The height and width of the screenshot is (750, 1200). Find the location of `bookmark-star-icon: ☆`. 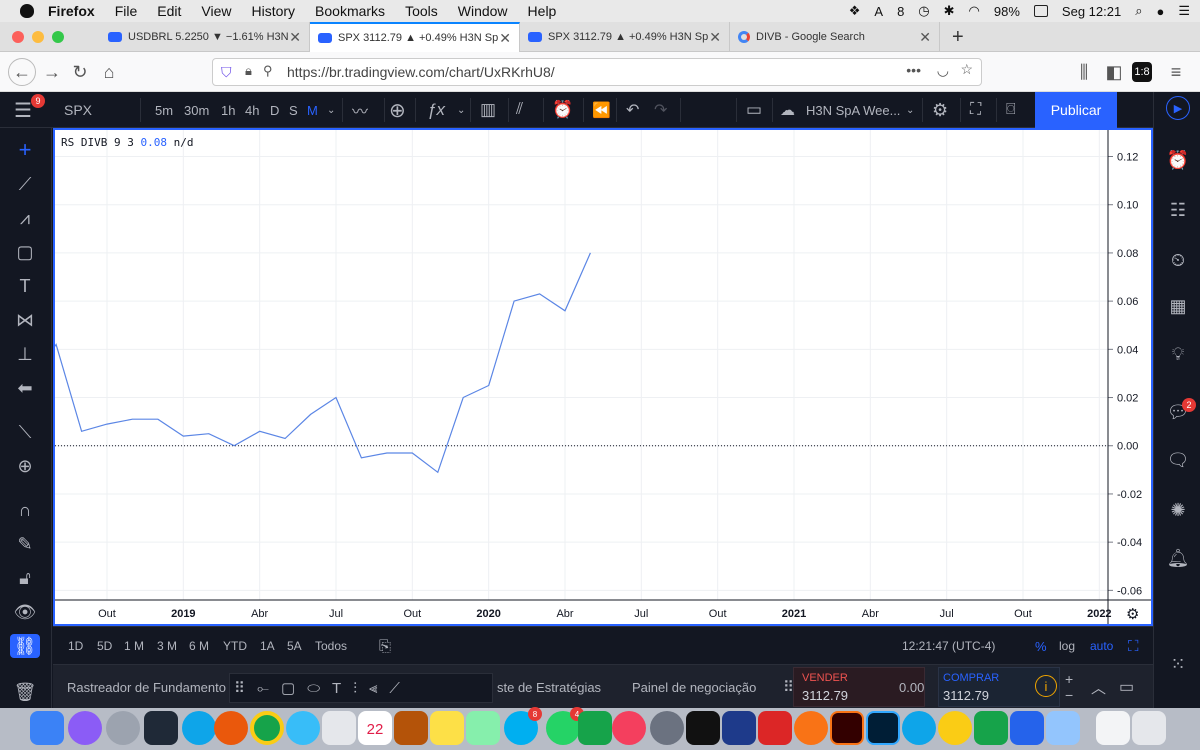

bookmark-star-icon: ☆ is located at coordinates (966, 69).